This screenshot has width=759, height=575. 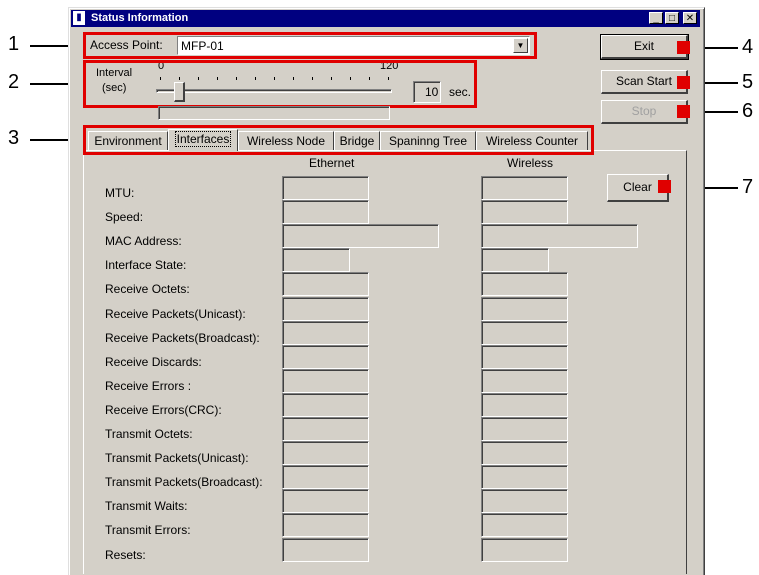 What do you see at coordinates (644, 47) in the screenshot?
I see `exit-button: Exit` at bounding box center [644, 47].